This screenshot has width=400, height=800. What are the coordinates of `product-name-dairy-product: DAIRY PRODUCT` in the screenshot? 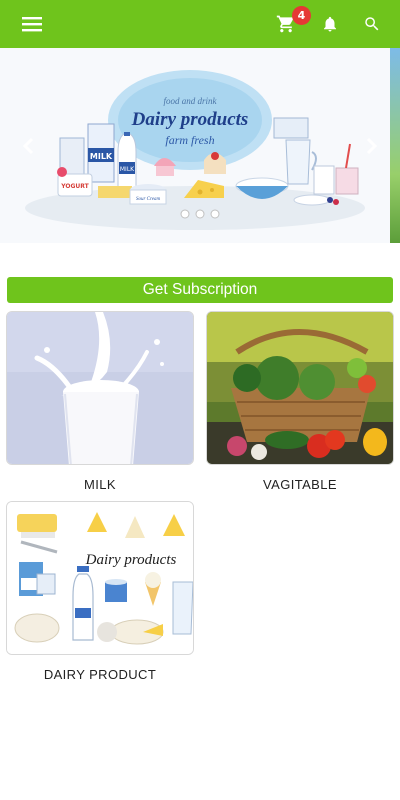 It's located at (100, 674).